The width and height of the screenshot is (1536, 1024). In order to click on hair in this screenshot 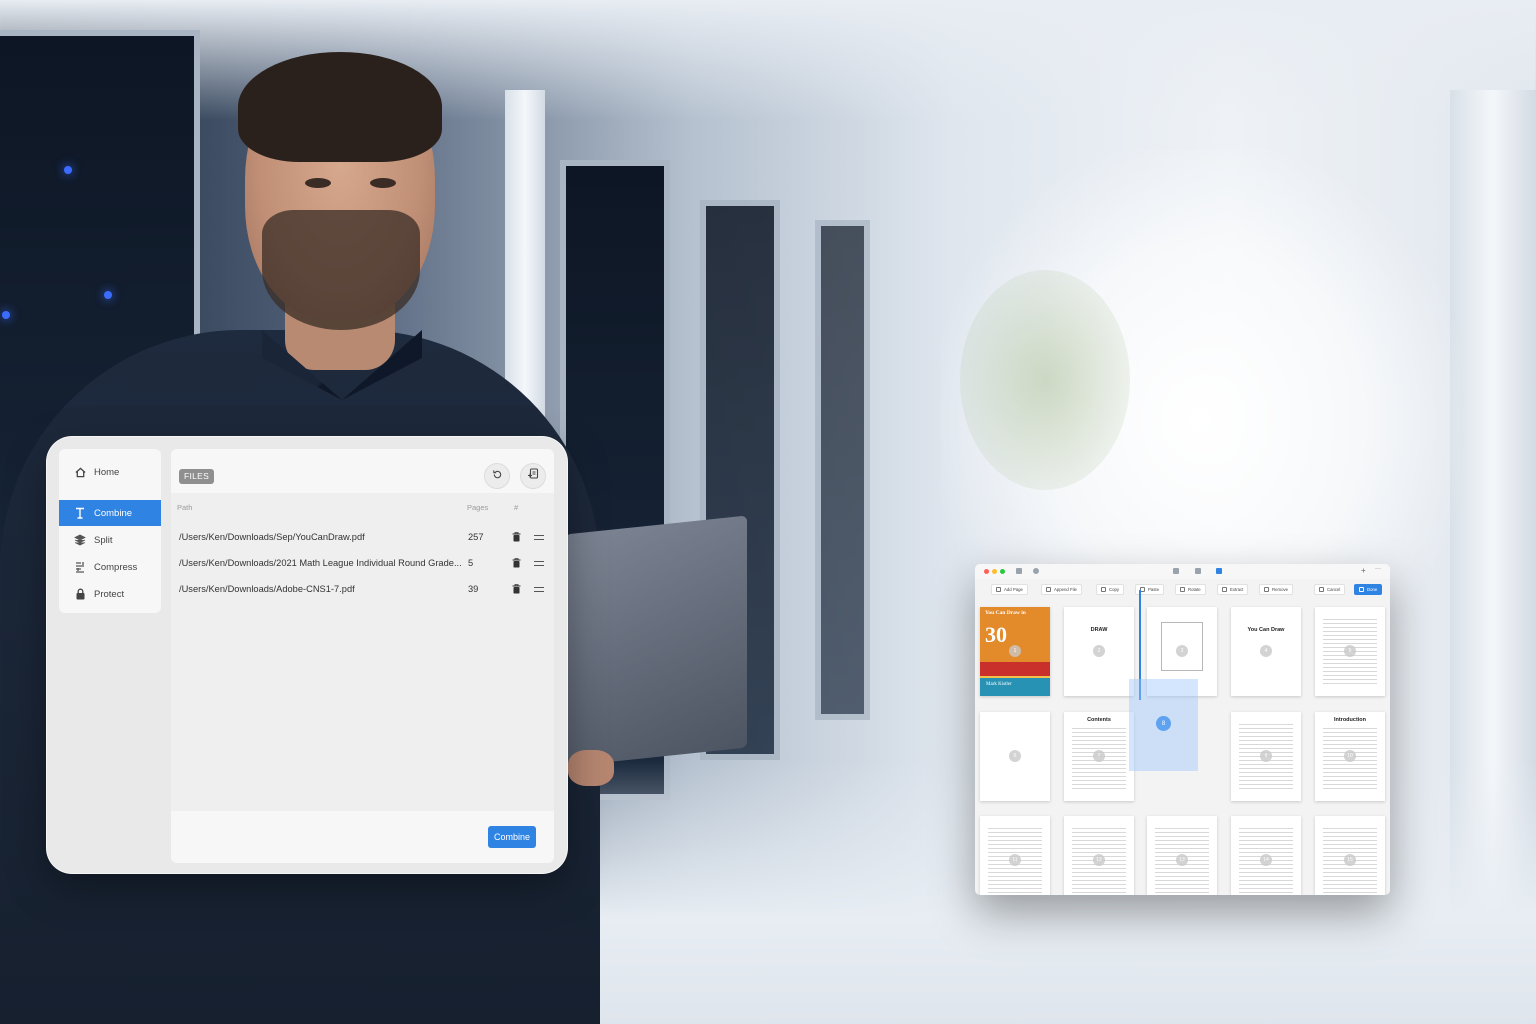, I will do `click(340, 107)`.